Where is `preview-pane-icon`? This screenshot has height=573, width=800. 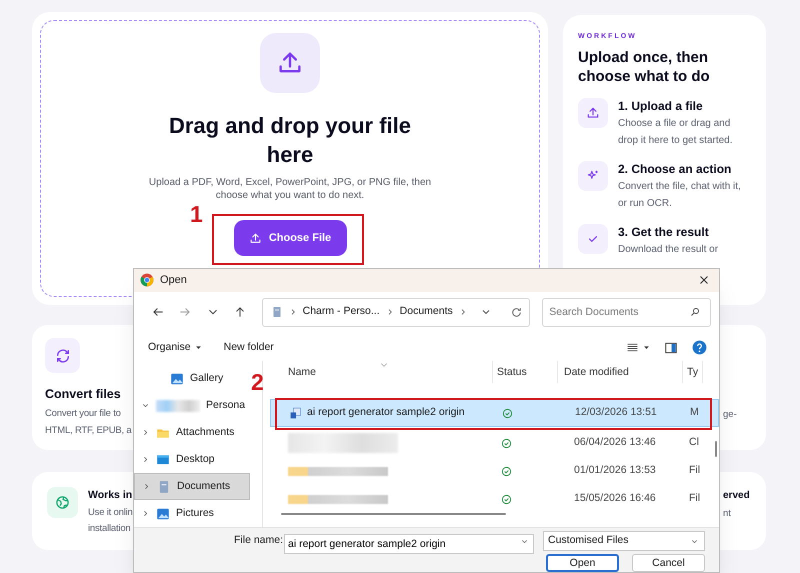
preview-pane-icon is located at coordinates (671, 347).